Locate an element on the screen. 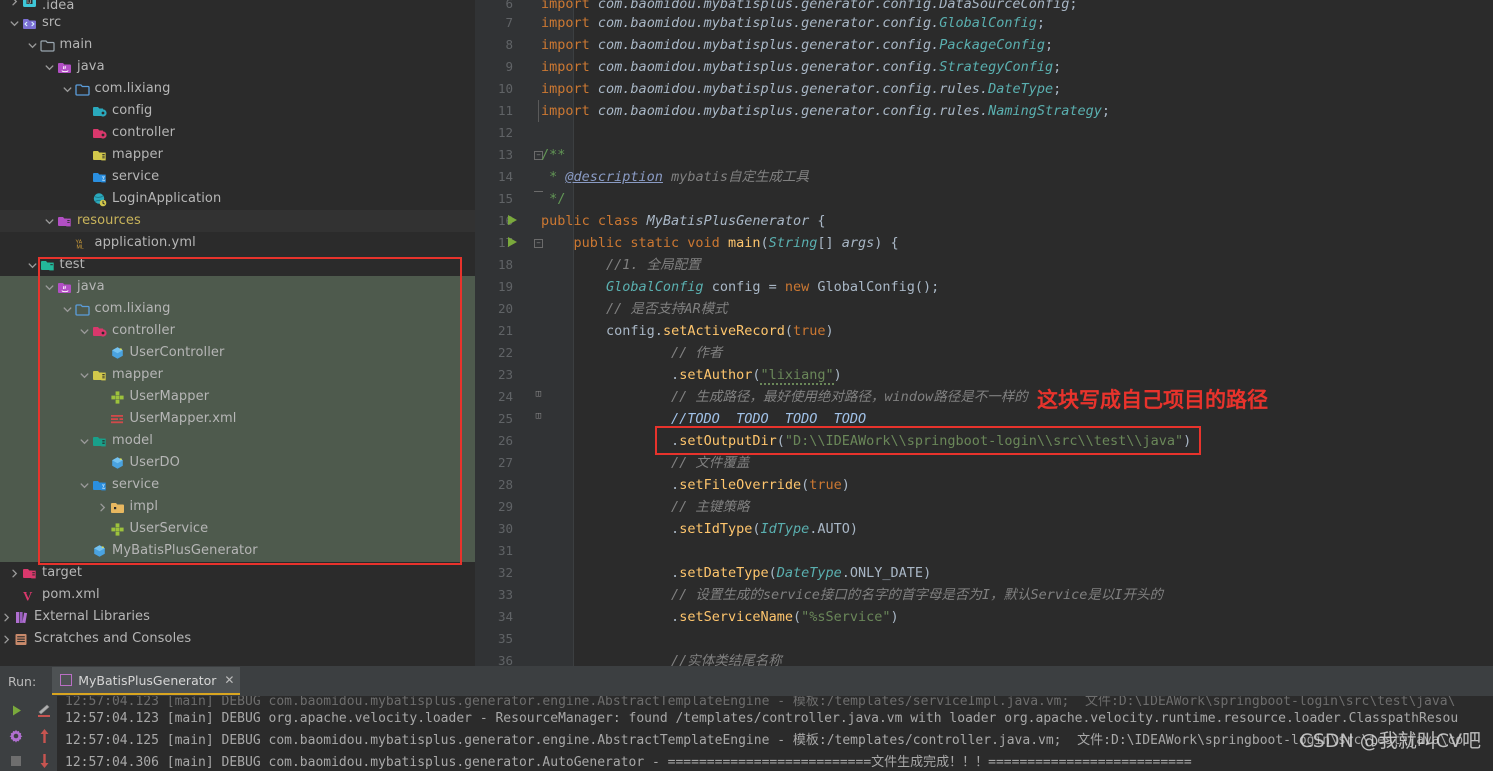 The width and height of the screenshot is (1493, 771). code-line-12: 12 is located at coordinates (984, 133).